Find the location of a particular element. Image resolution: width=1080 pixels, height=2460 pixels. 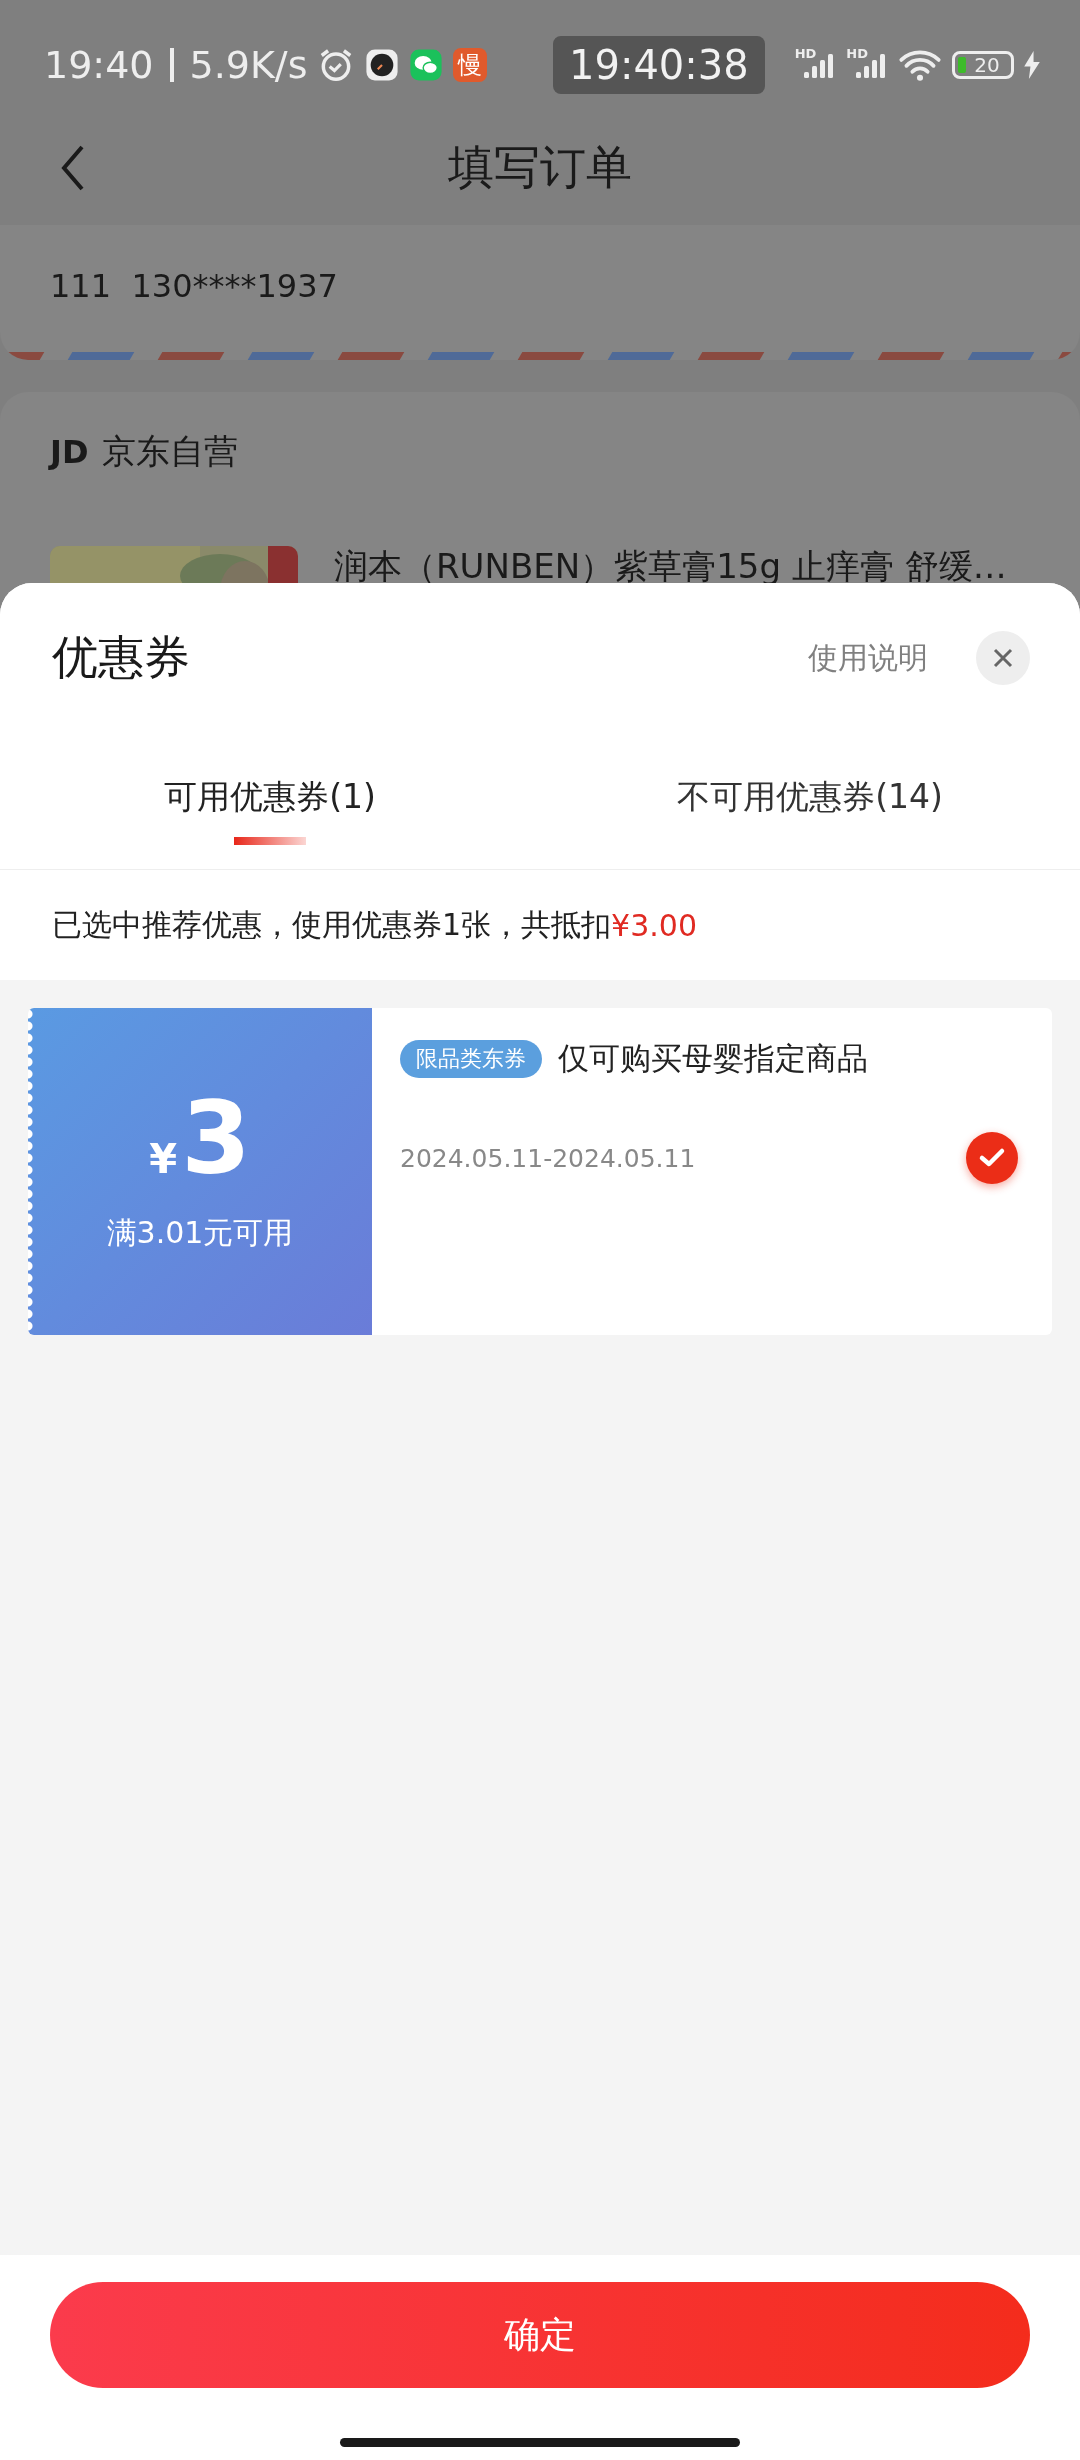

battery-icon: 20 is located at coordinates (983, 65).